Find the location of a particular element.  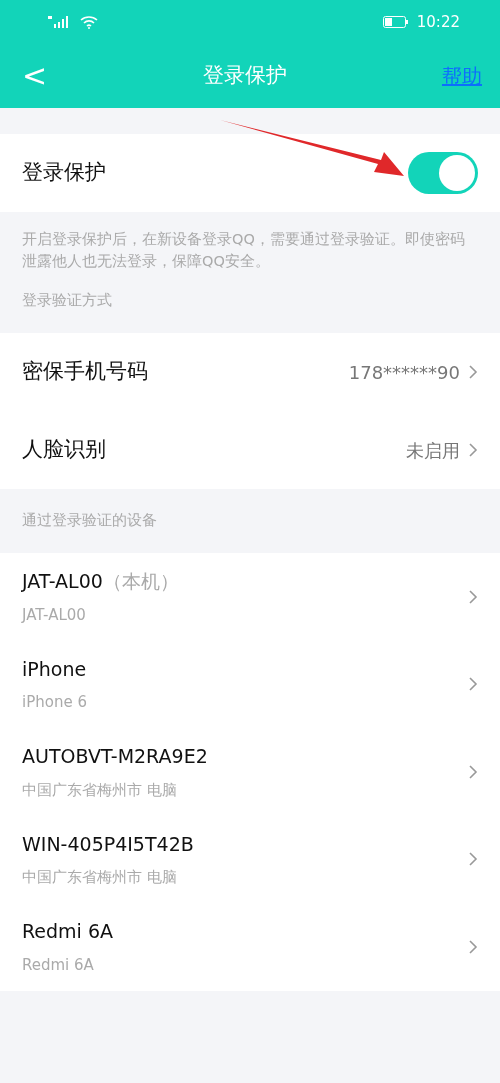

section-heading: 登录验证方式 is located at coordinates (67, 300).